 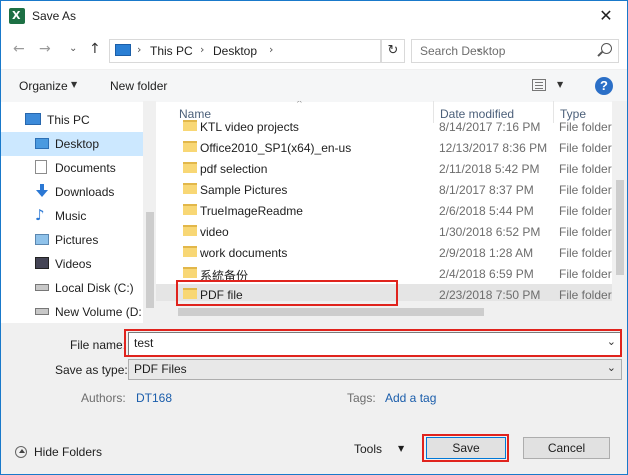 I want to click on back-arrow-icon: ←, so click(x=19, y=49).